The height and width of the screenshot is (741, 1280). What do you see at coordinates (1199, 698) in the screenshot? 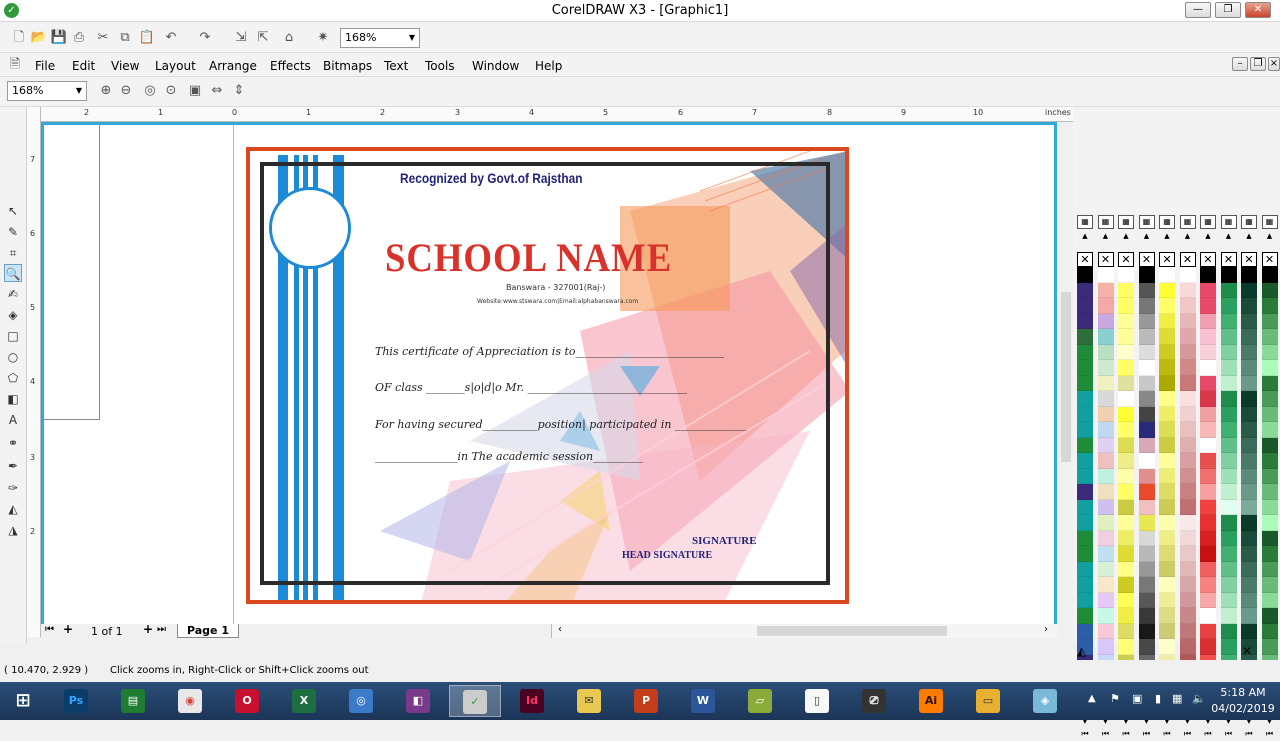
I see `volume-icon: 🔈` at bounding box center [1199, 698].